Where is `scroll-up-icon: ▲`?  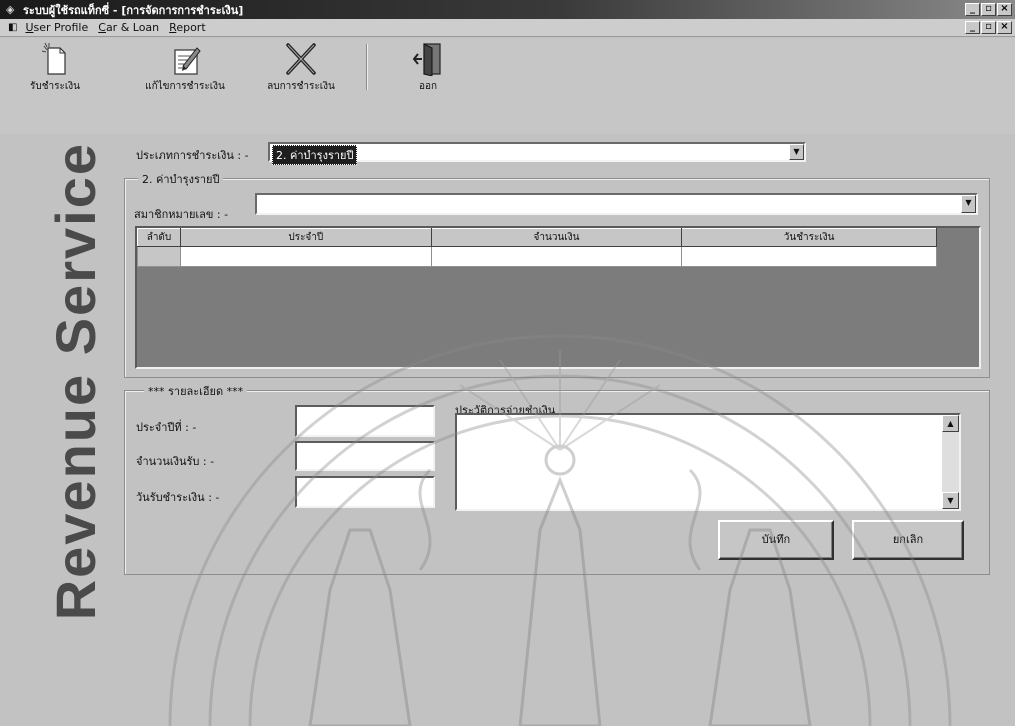 scroll-up-icon: ▲ is located at coordinates (950, 423).